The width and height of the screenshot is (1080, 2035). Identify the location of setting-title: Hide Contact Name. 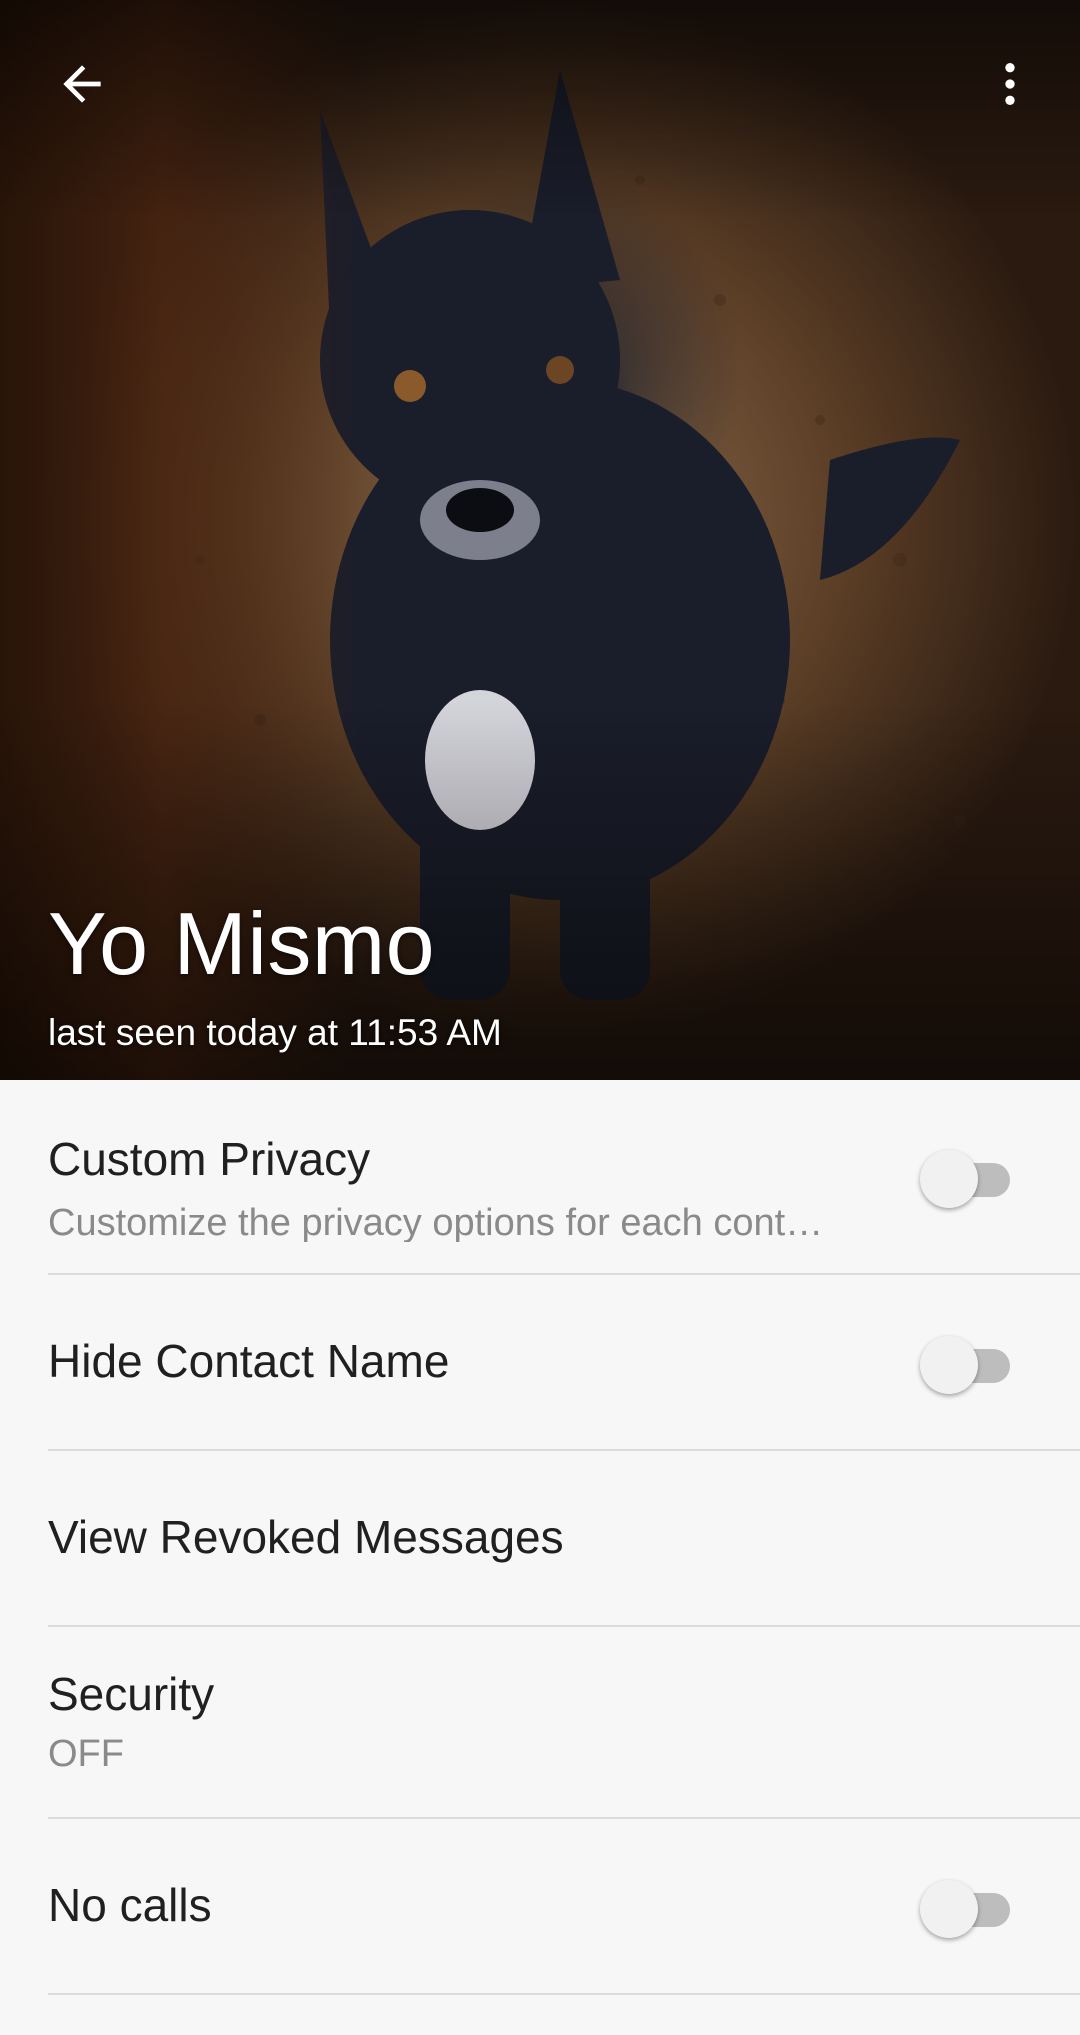
(249, 1361).